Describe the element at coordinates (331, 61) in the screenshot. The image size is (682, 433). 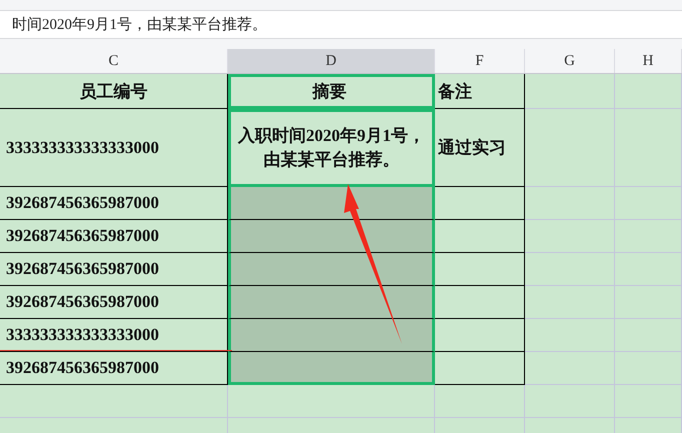
I see `column-header: D` at that location.